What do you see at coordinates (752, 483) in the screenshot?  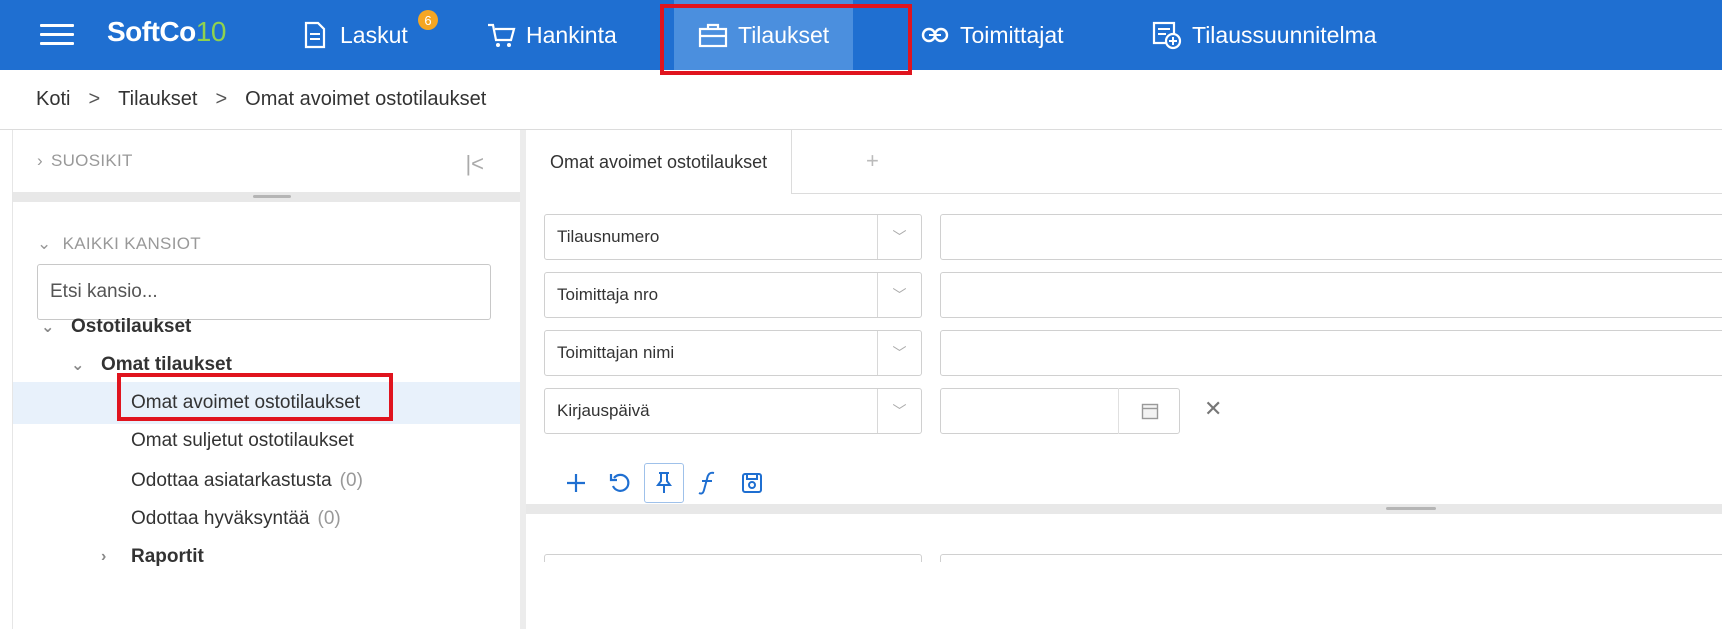 I see `save-icon` at bounding box center [752, 483].